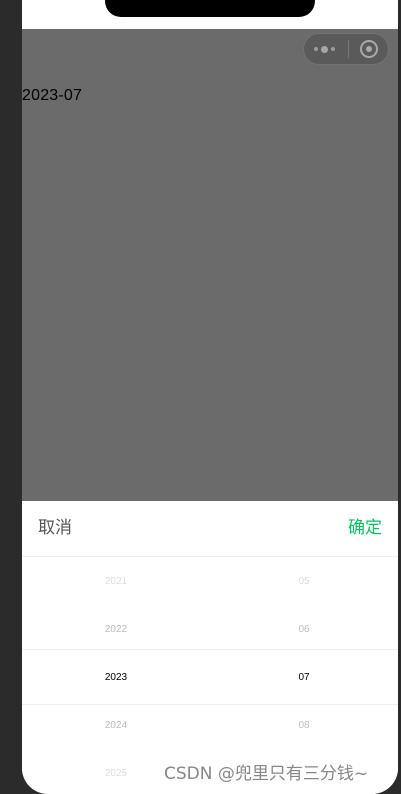 The height and width of the screenshot is (794, 401). I want to click on year-column: 2021 2022 2023 2024 2025, so click(116, 675).